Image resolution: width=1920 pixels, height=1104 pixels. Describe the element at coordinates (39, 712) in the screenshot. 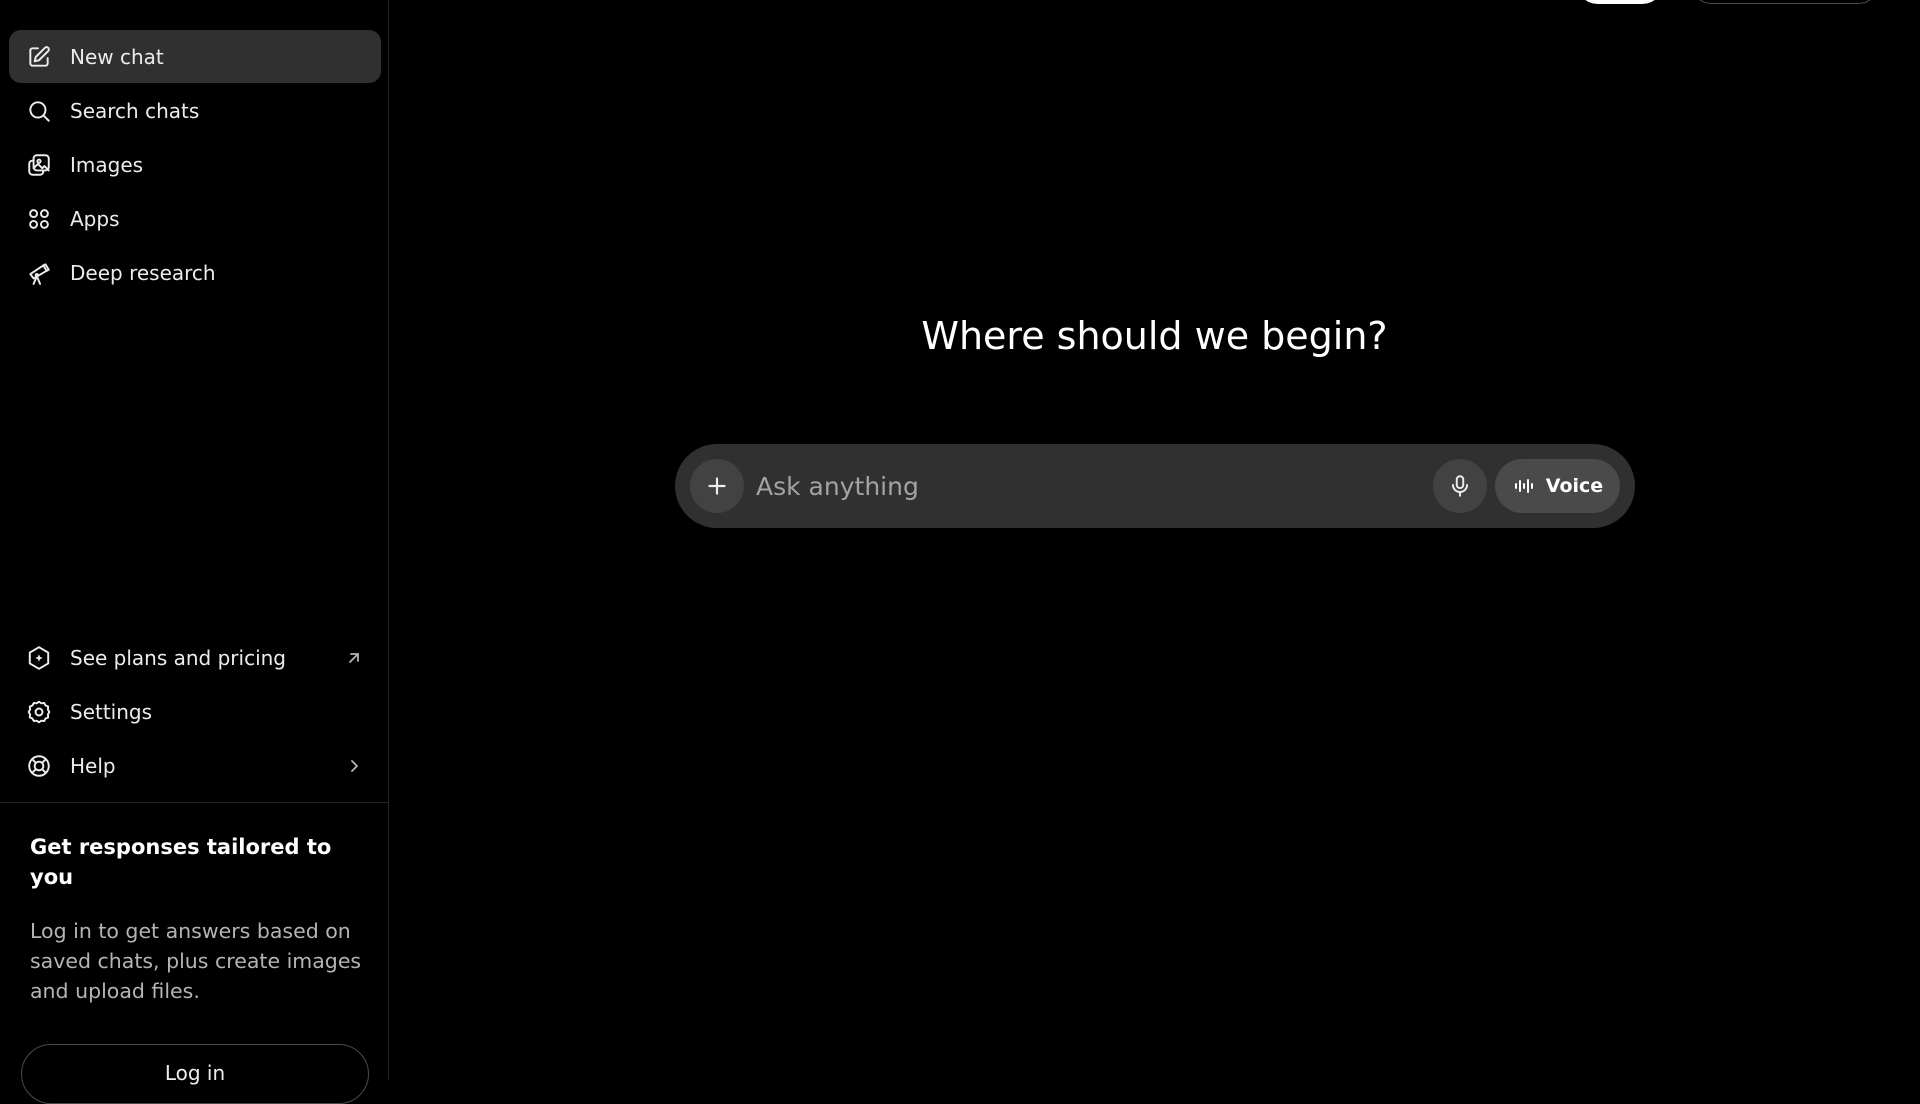

I see `gear-icon` at that location.